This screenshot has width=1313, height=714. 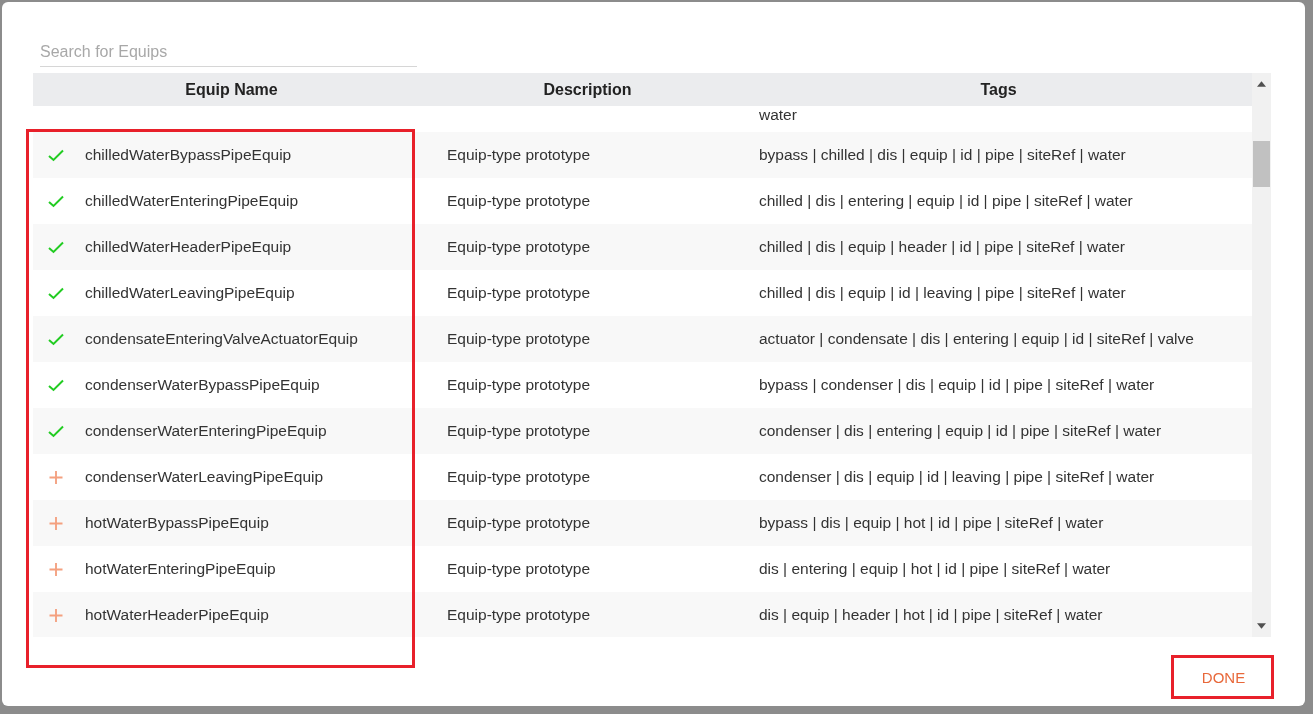 What do you see at coordinates (946, 201) in the screenshot?
I see `table-cell: chilled | dis | entering | equip | id | pipe | siteRef | water` at bounding box center [946, 201].